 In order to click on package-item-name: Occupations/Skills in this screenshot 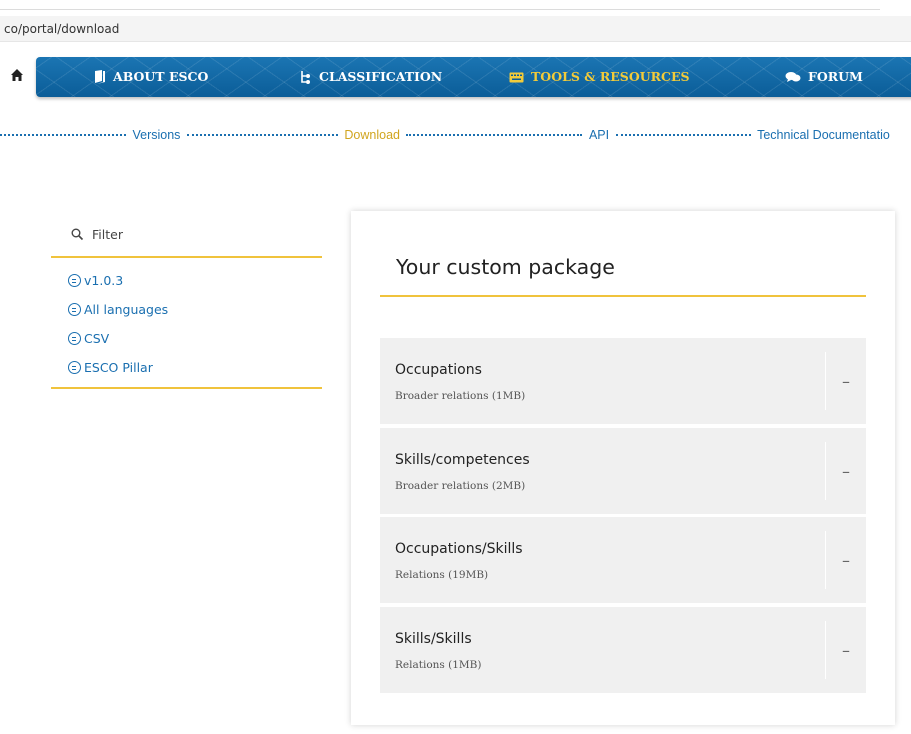, I will do `click(459, 549)`.